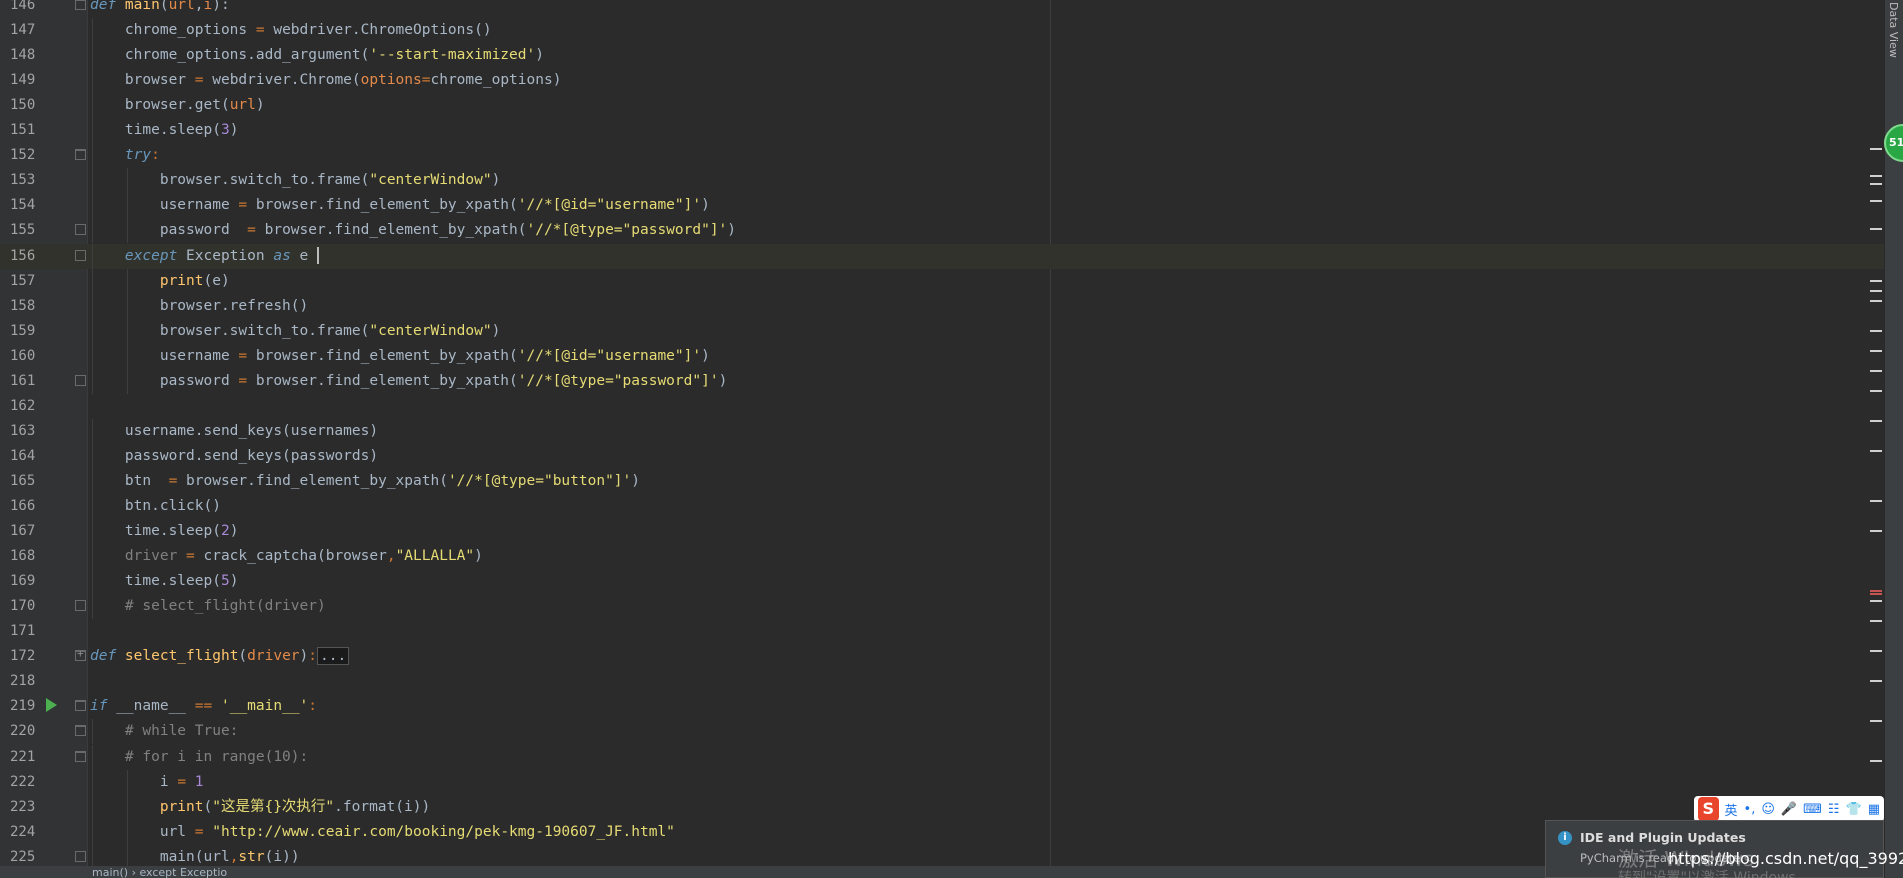 The image size is (1903, 878). What do you see at coordinates (1893, 30) in the screenshot?
I see `data-view-tab: Data View` at bounding box center [1893, 30].